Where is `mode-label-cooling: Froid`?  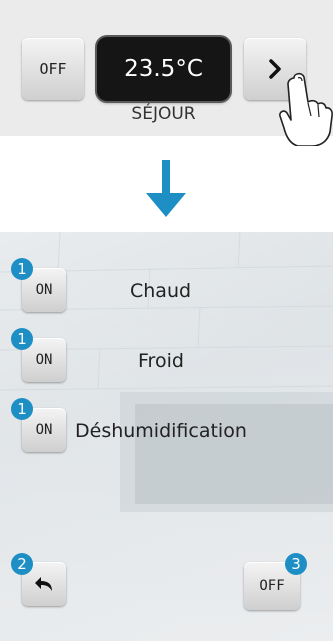
mode-label-cooling: Froid is located at coordinates (161, 361).